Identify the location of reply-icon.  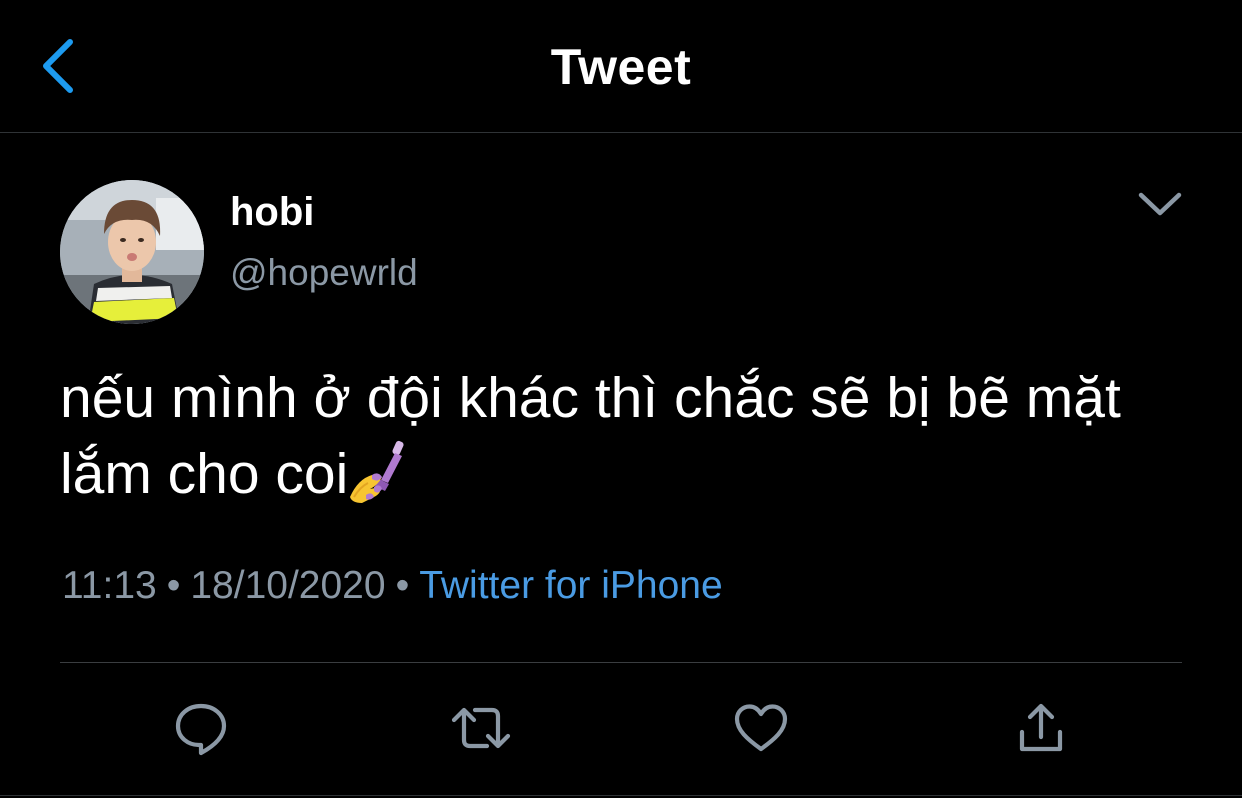
(201, 729).